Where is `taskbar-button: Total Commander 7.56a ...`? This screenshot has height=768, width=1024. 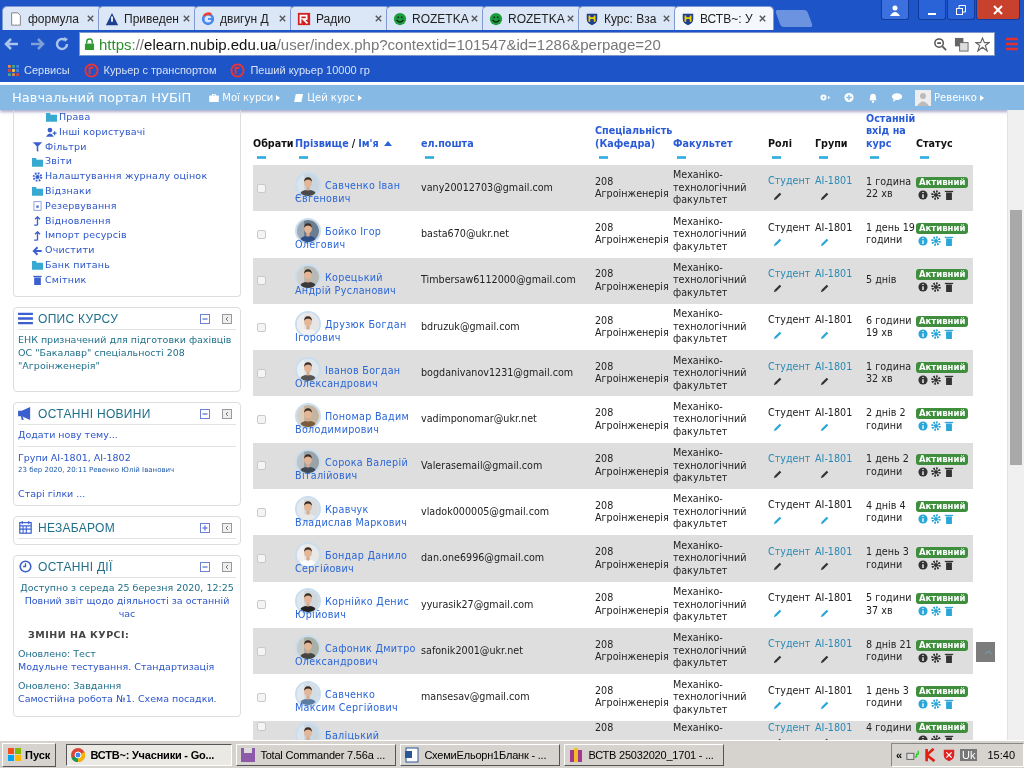
taskbar-button: Total Commander 7.56a ... is located at coordinates (316, 754).